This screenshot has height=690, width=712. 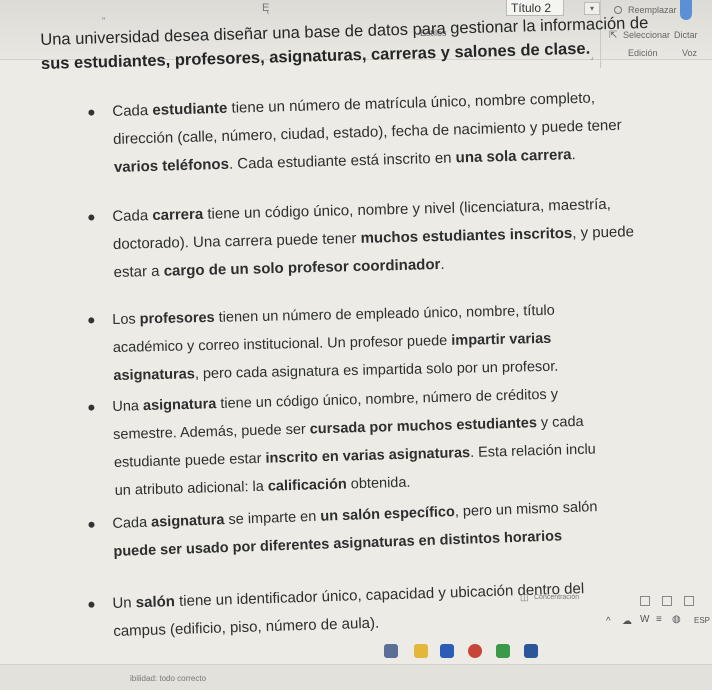 I want to click on text-run: estudiante puede estar, so click(x=189, y=460).